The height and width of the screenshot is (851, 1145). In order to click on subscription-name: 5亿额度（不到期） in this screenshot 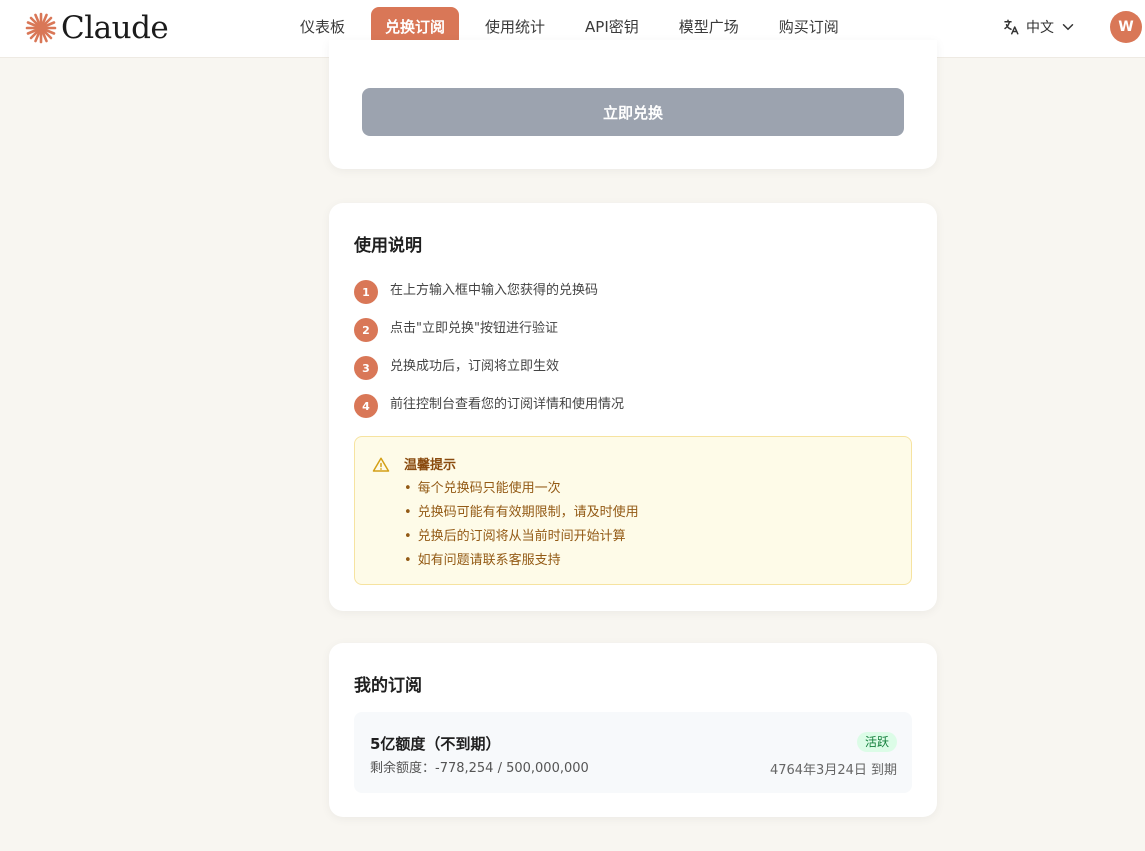, I will do `click(435, 744)`.